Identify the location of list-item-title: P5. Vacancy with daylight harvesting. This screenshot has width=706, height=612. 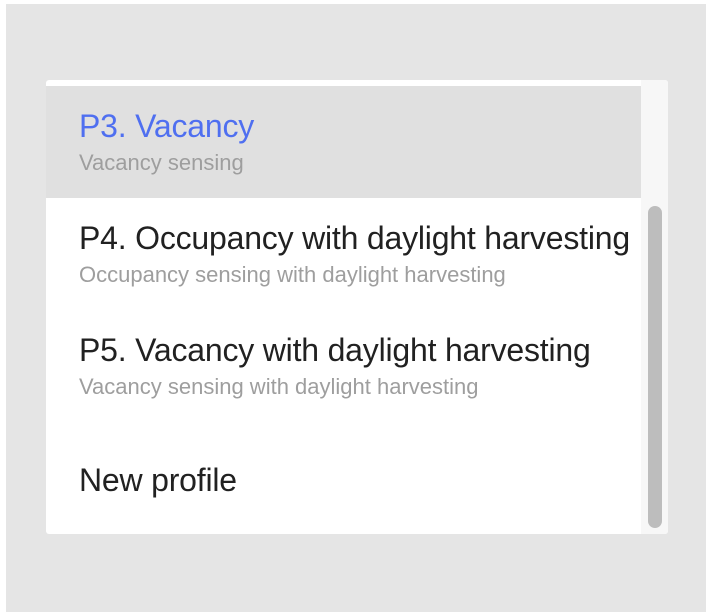
(335, 350).